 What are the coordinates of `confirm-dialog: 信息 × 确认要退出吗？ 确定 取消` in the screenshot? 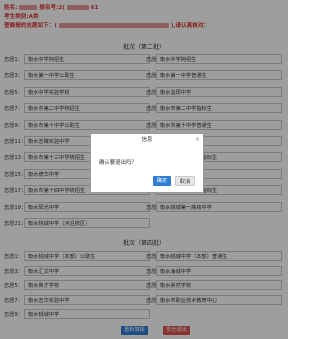 It's located at (147, 163).